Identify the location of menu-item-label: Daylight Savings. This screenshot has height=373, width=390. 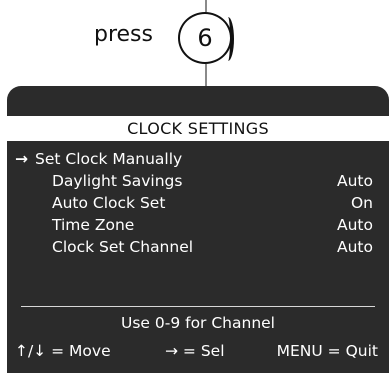
(117, 181).